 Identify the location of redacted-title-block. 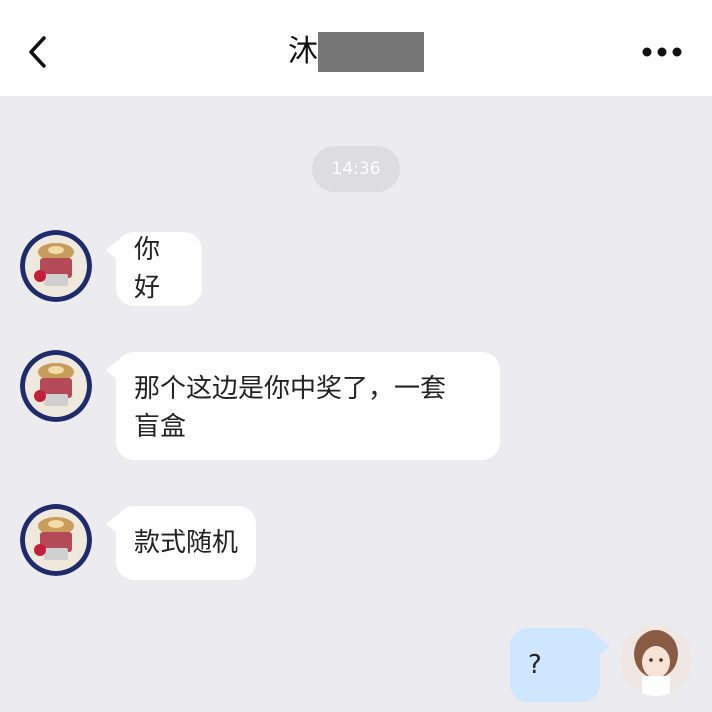
(371, 52).